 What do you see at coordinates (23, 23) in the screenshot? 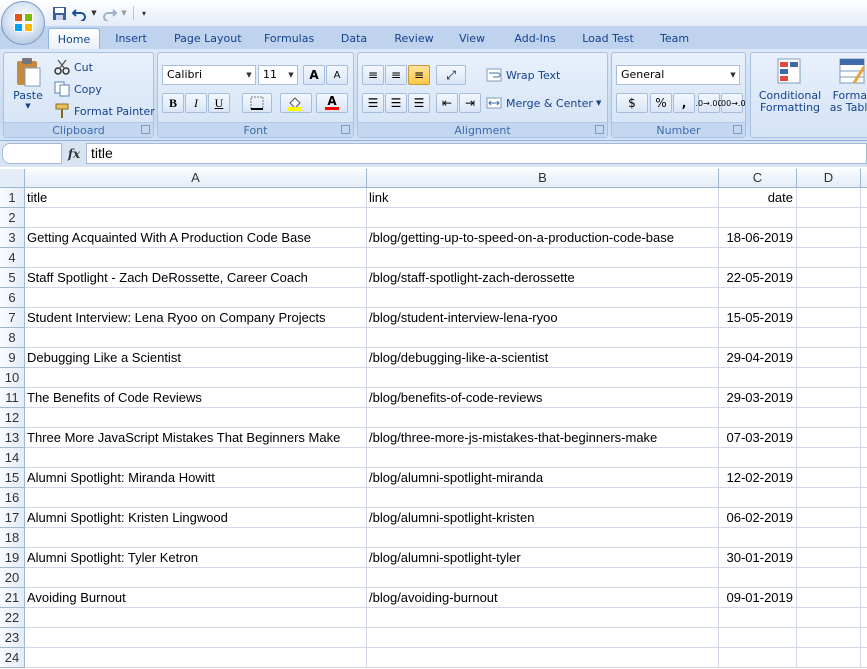
I see `office-button` at bounding box center [23, 23].